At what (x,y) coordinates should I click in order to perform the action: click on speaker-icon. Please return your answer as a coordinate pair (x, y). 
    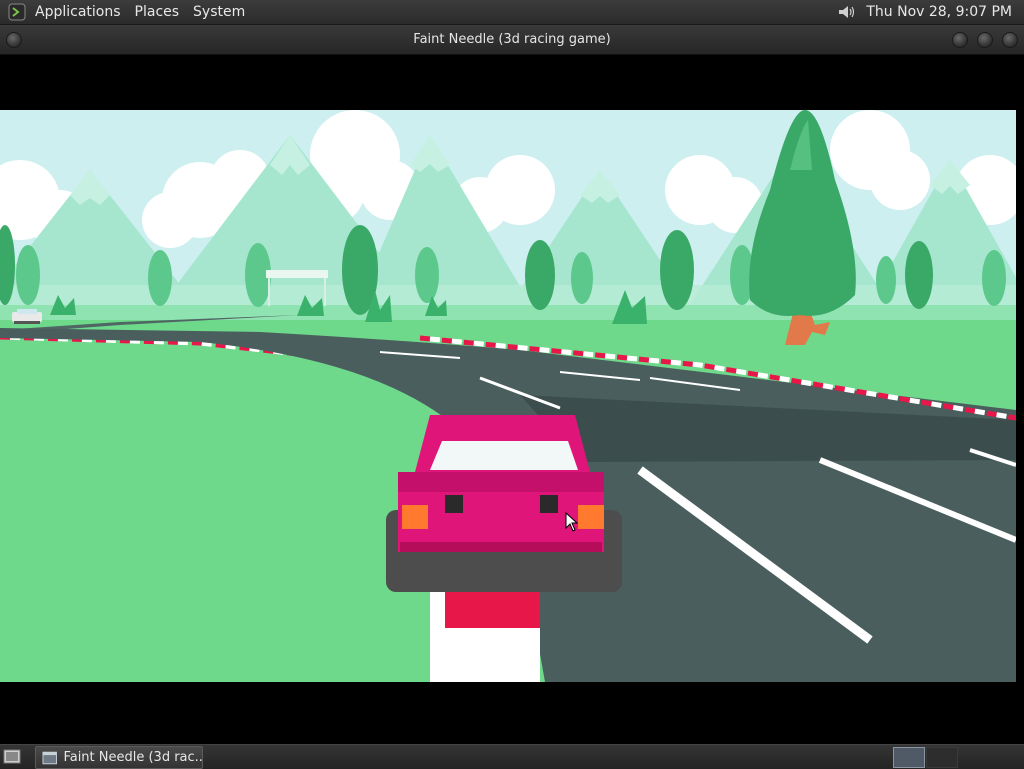
    Looking at the image, I should click on (846, 12).